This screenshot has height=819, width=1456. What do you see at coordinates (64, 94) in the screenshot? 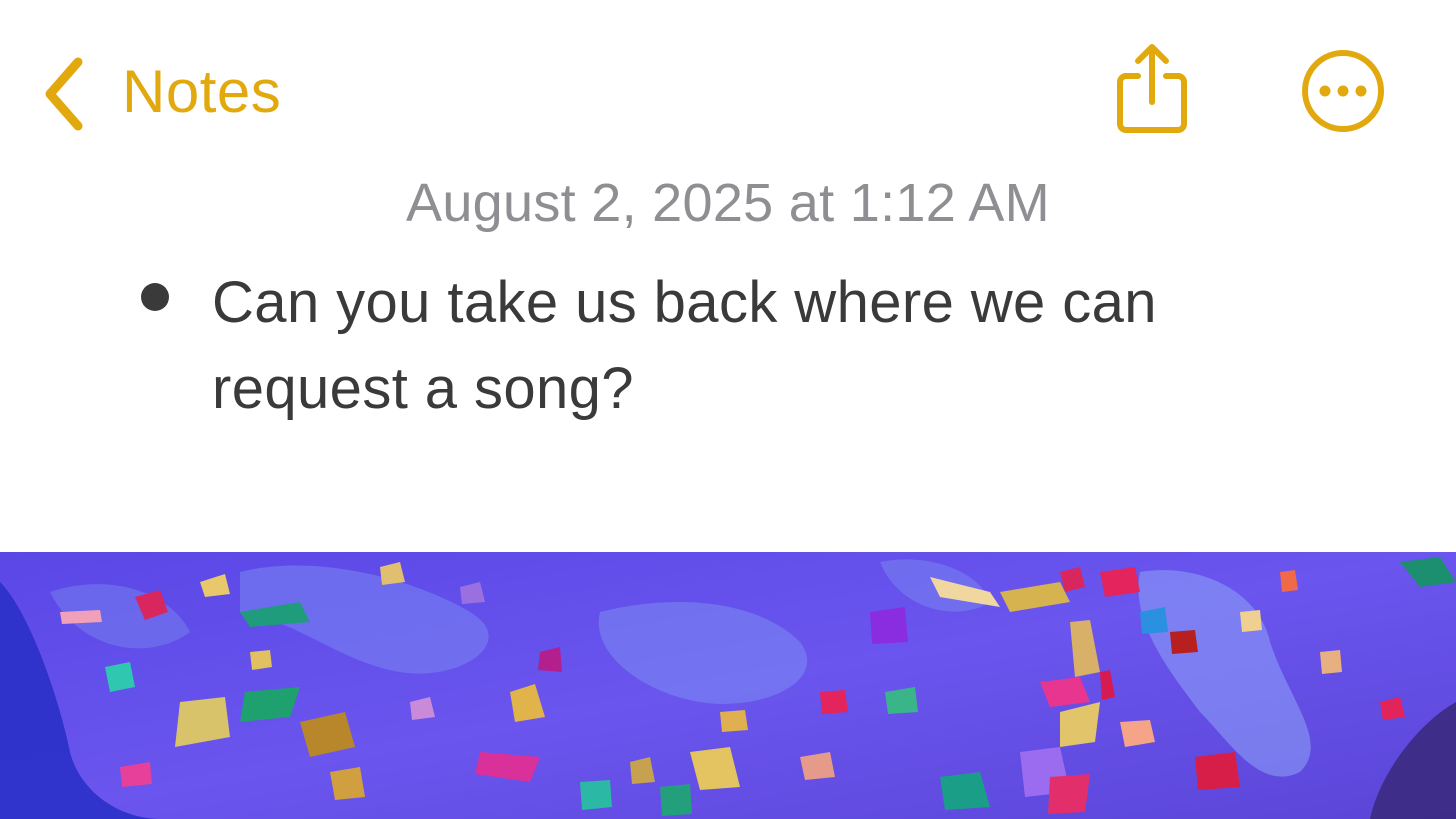
I see `chevron-left-icon` at bounding box center [64, 94].